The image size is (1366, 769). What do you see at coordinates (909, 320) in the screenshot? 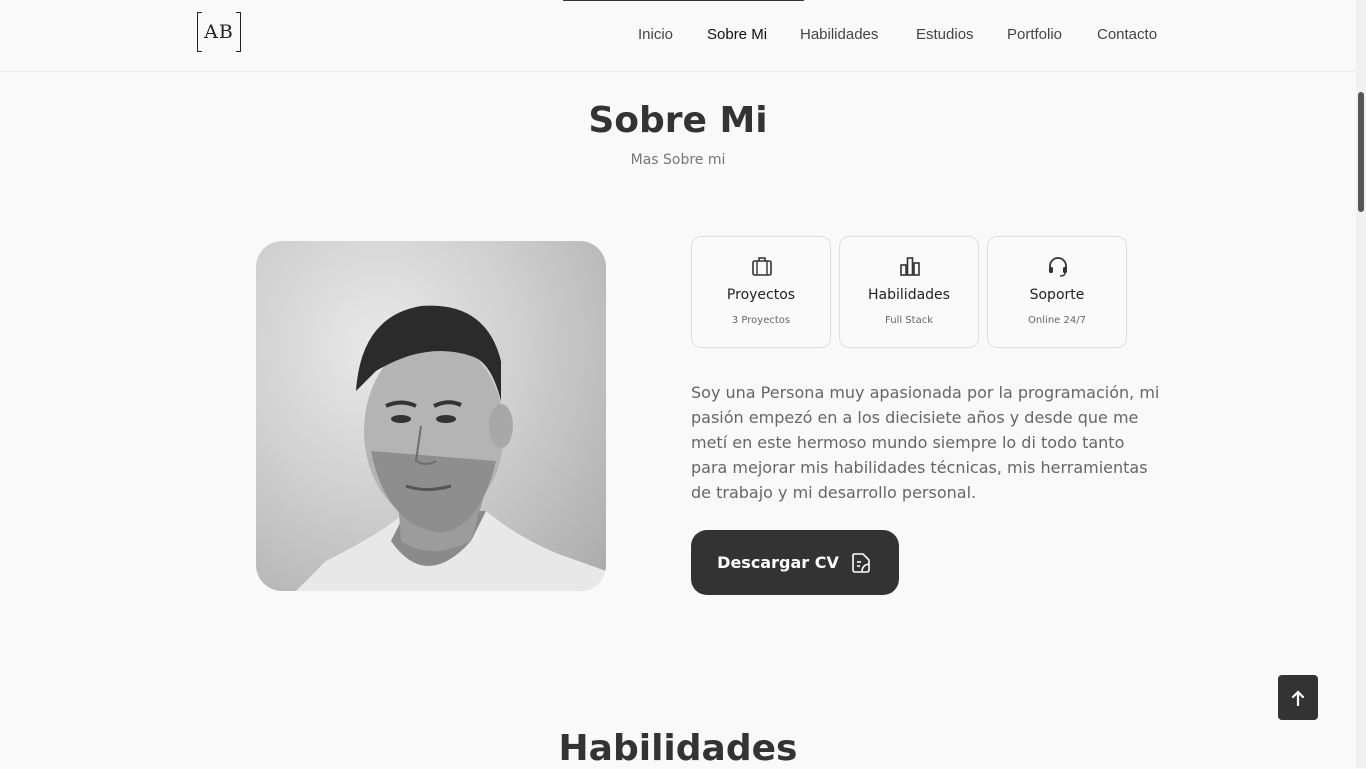
I see `card-subtitle: Full Stack` at bounding box center [909, 320].